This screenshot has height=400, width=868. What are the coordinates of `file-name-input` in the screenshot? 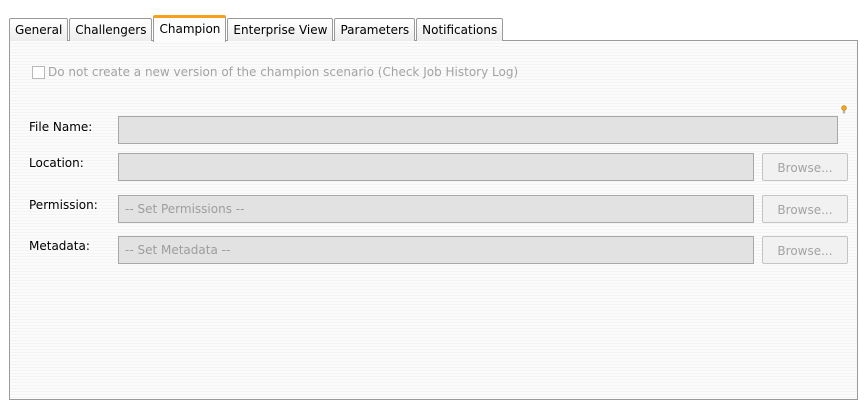 It's located at (478, 130).